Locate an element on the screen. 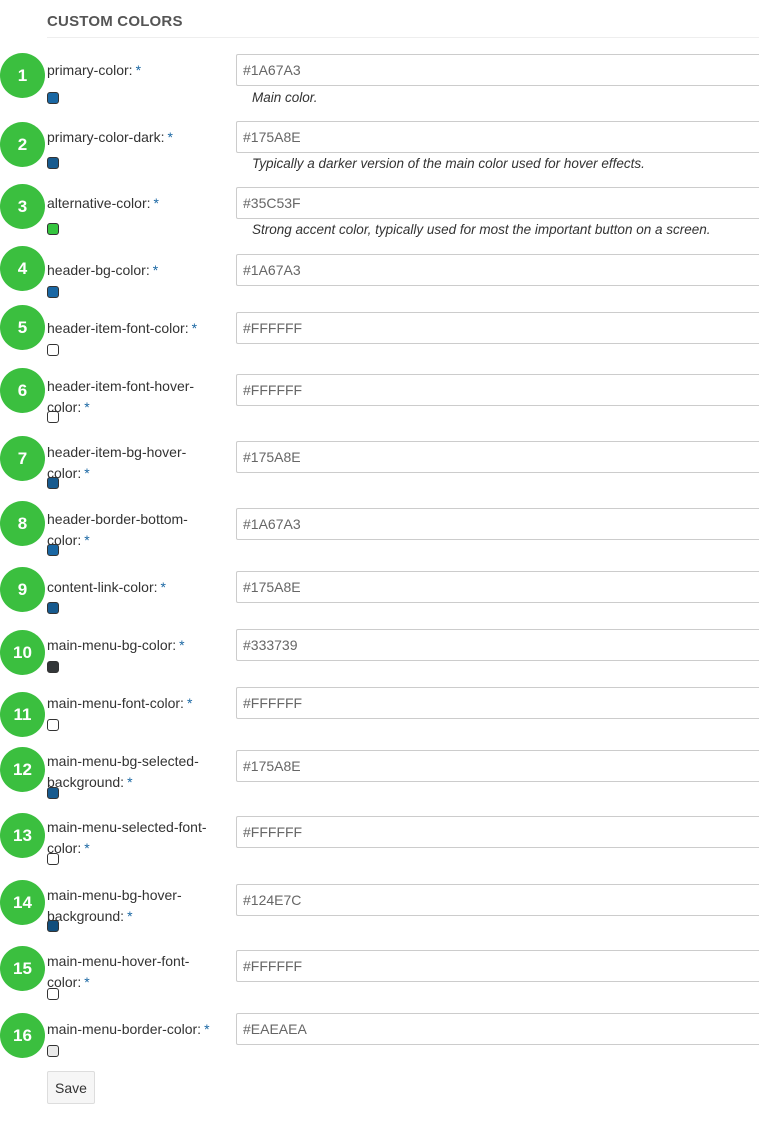  field-label: header-bg-color: * is located at coordinates (131, 270).